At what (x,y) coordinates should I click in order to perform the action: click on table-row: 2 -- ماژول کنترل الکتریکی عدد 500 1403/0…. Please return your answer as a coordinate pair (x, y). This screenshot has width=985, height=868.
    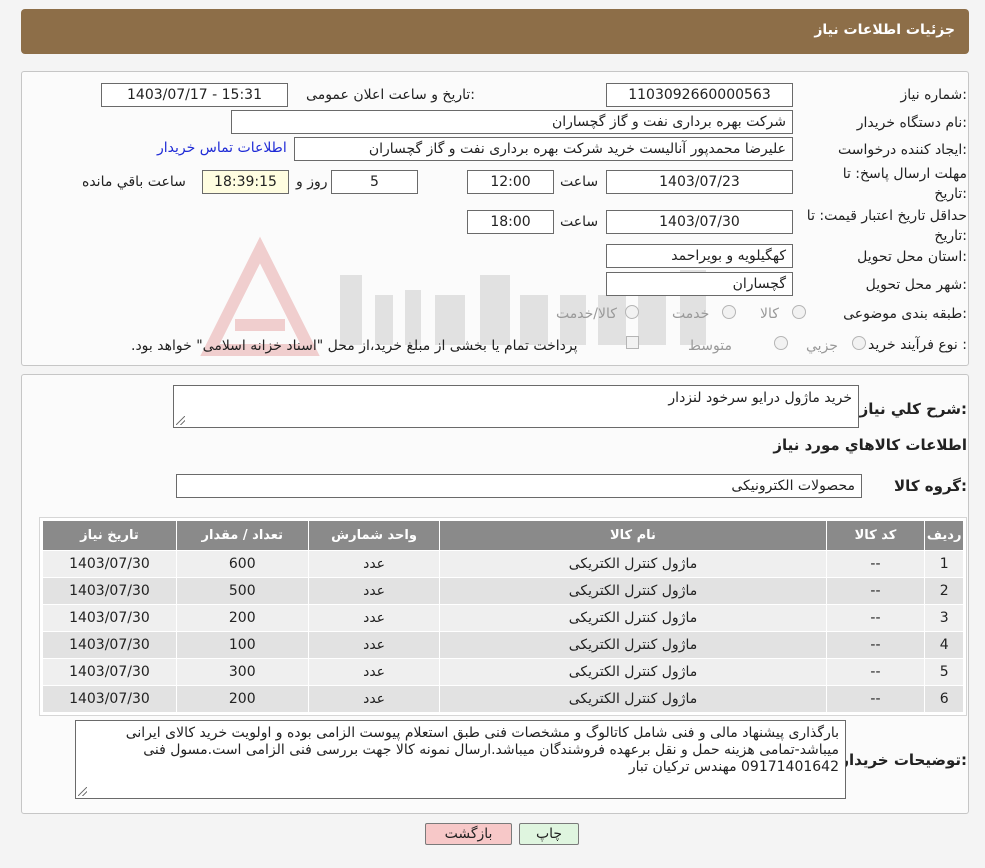
    Looking at the image, I should click on (503, 591).